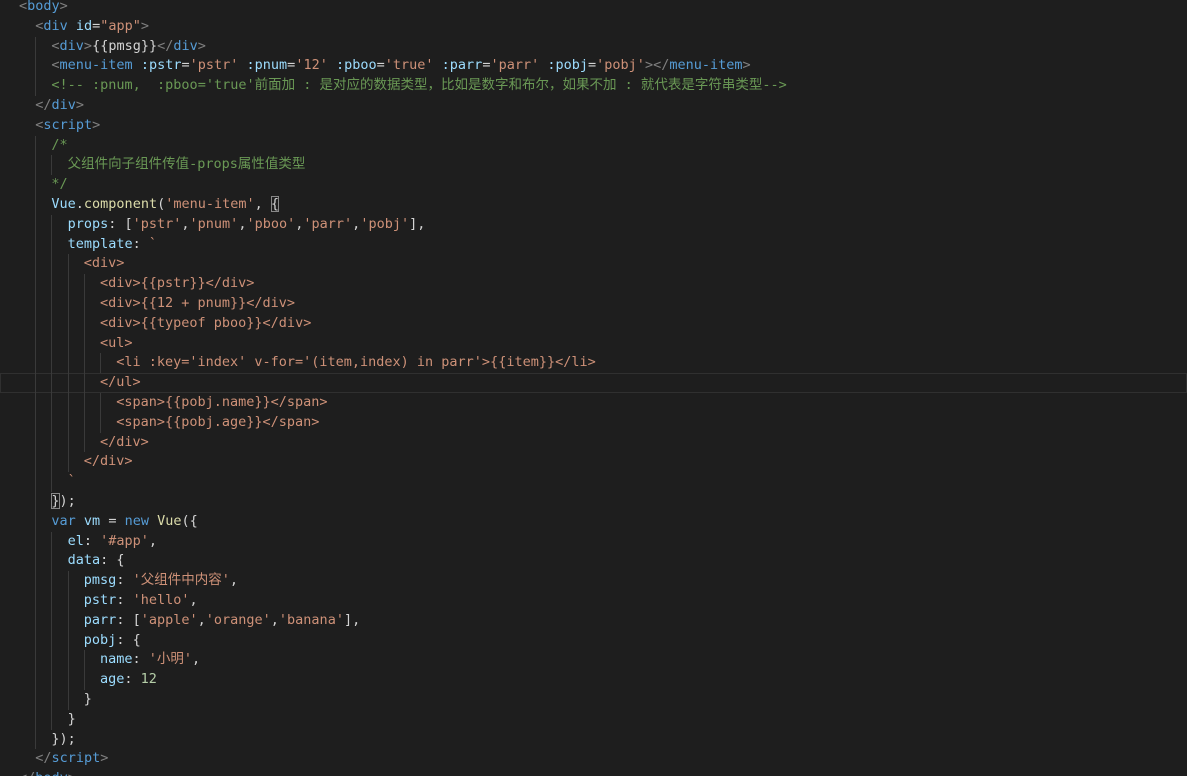 This screenshot has width=1187, height=776. What do you see at coordinates (593, 8) in the screenshot?
I see `code-line: <body>` at bounding box center [593, 8].